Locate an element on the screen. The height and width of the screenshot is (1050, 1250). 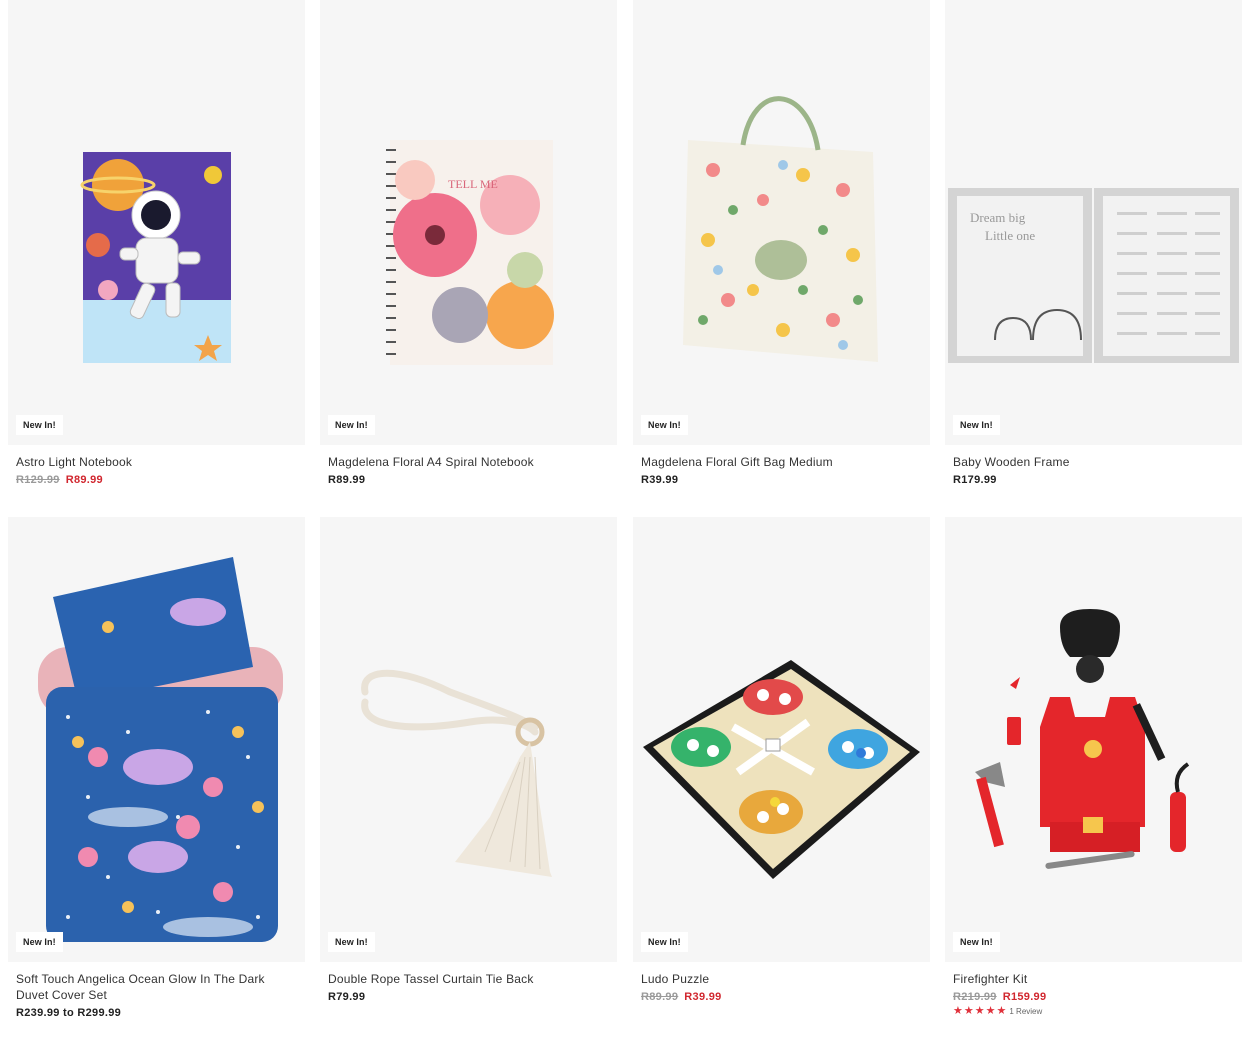
product-title: Astro Light Notebook is located at coordinates (153, 462).